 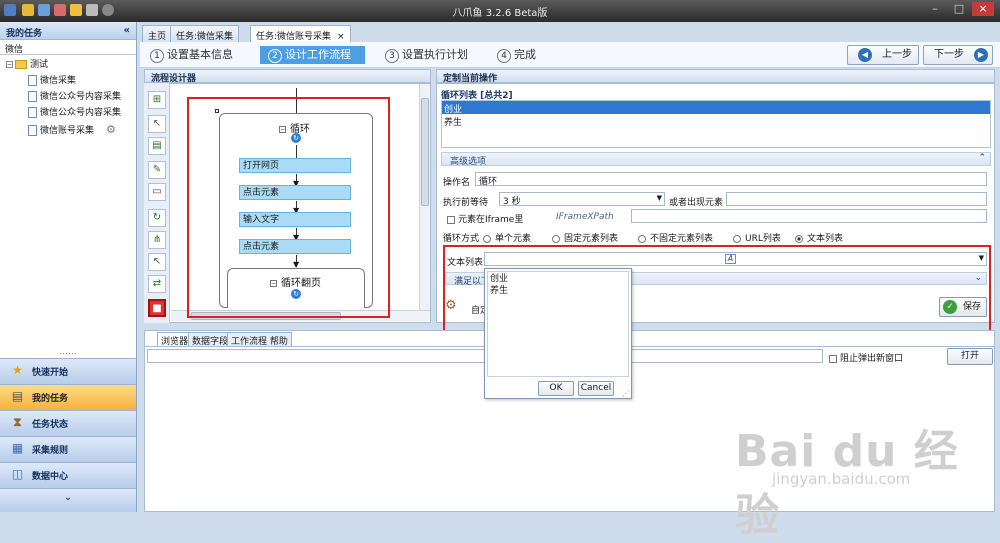 What do you see at coordinates (872, 359) in the screenshot?
I see `block-popup-label: 阻止弹出新窗口` at bounding box center [872, 359].